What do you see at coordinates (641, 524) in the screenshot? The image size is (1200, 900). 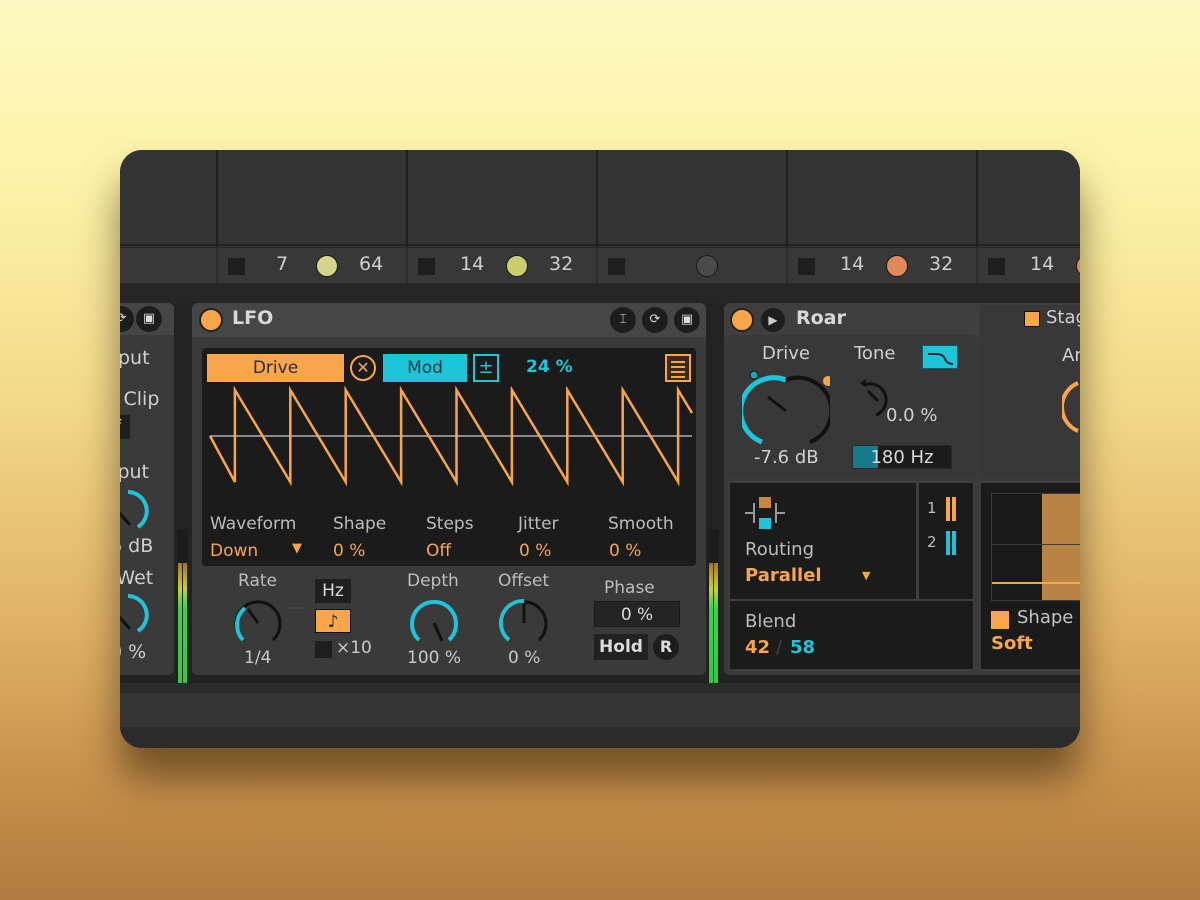 I see `smooth-label: Smooth` at bounding box center [641, 524].